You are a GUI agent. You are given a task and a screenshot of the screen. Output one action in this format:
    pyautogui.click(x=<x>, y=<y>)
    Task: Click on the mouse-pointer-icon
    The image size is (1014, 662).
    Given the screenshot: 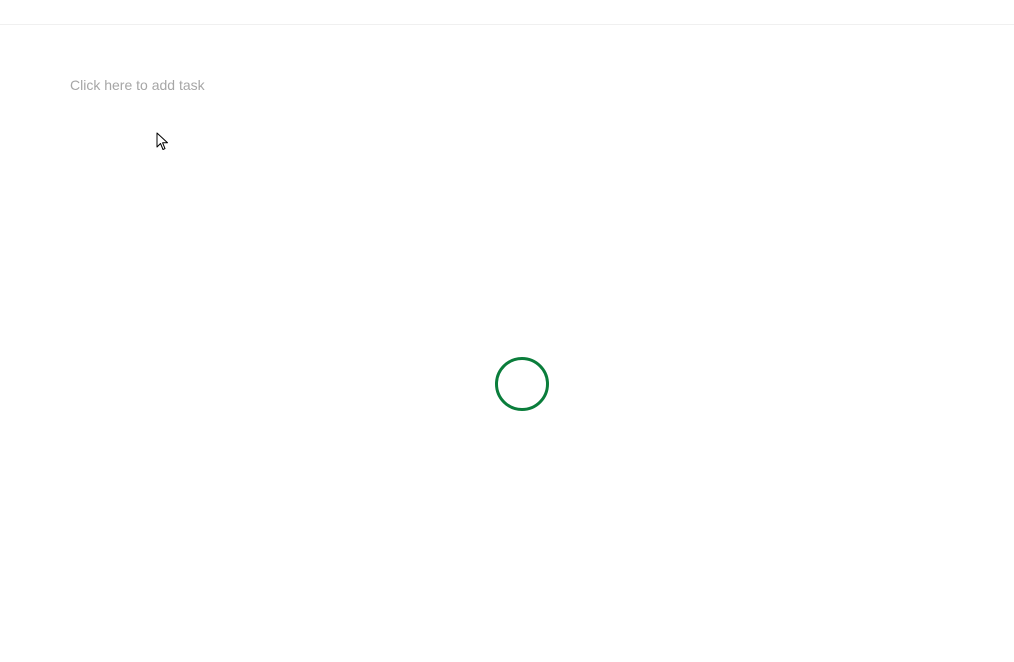 What is the action you would take?
    pyautogui.click(x=162, y=141)
    